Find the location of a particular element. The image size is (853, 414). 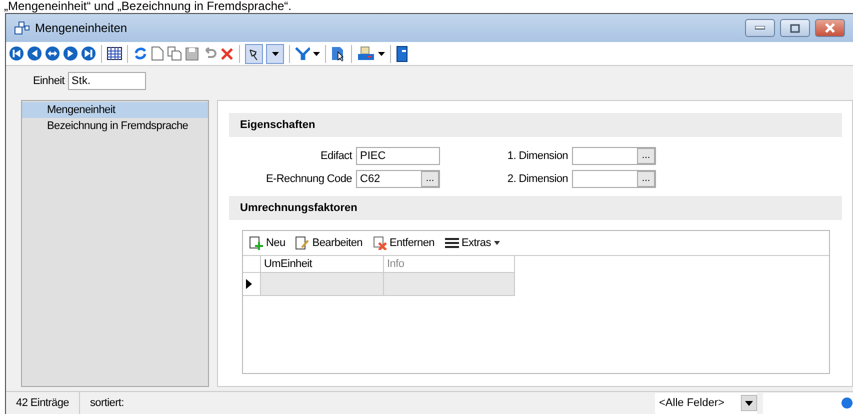

refresh-icon is located at coordinates (140, 53).